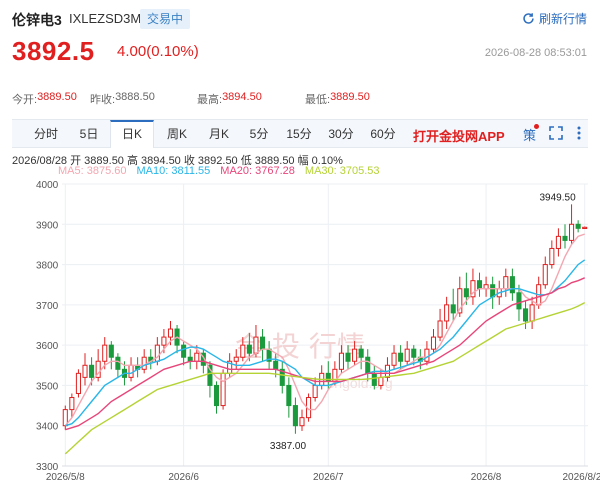 This screenshot has height=485, width=600. I want to click on open-app-link: 打开金投网APP, so click(459, 135).